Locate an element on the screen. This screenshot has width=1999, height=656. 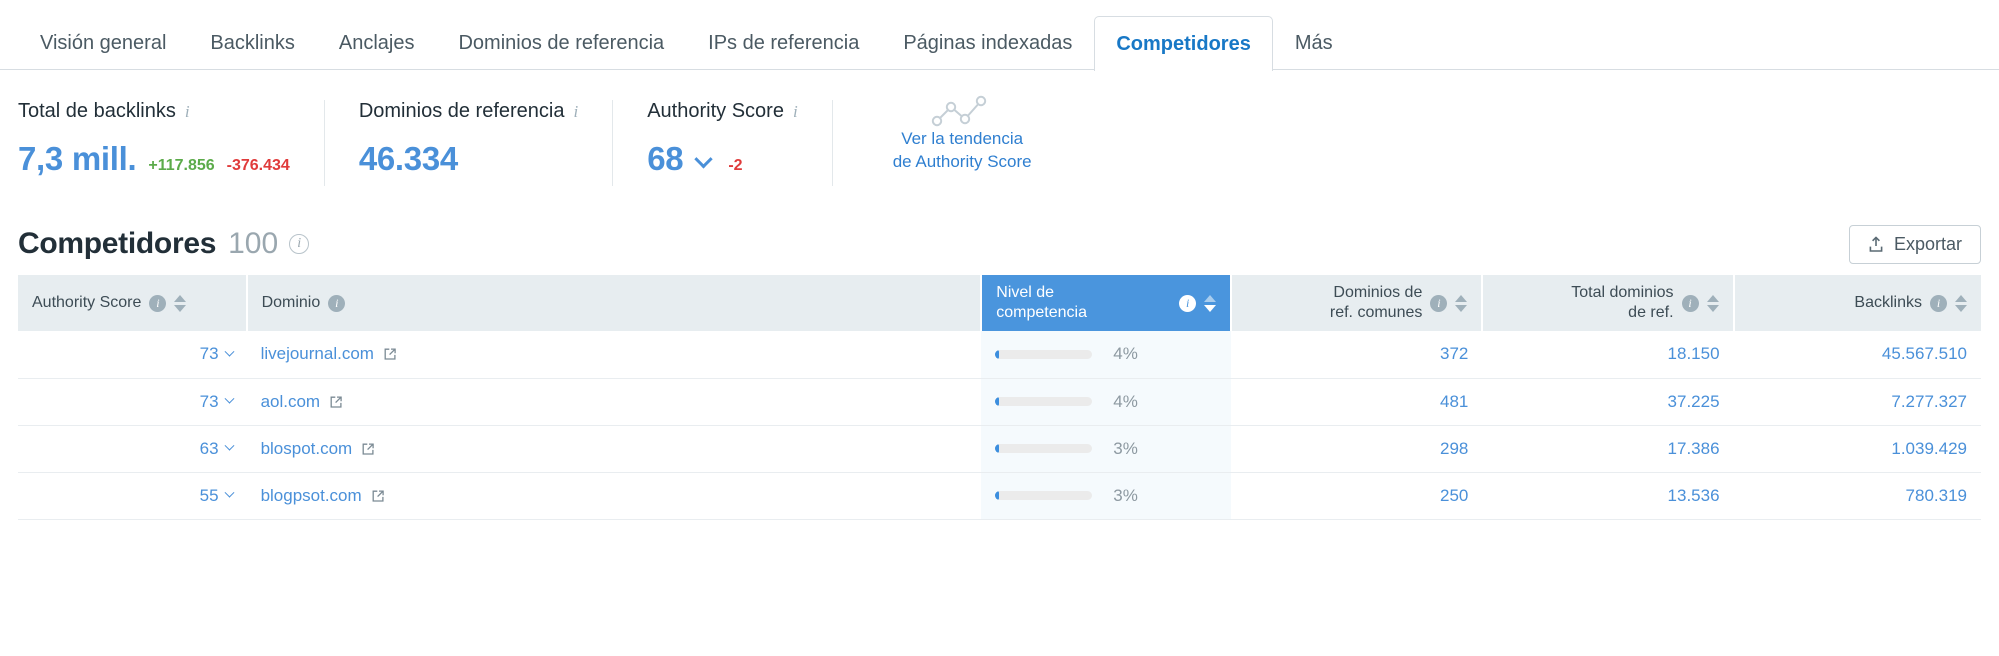
cell-total-ref-domains-value: 37.225 is located at coordinates (1694, 401).